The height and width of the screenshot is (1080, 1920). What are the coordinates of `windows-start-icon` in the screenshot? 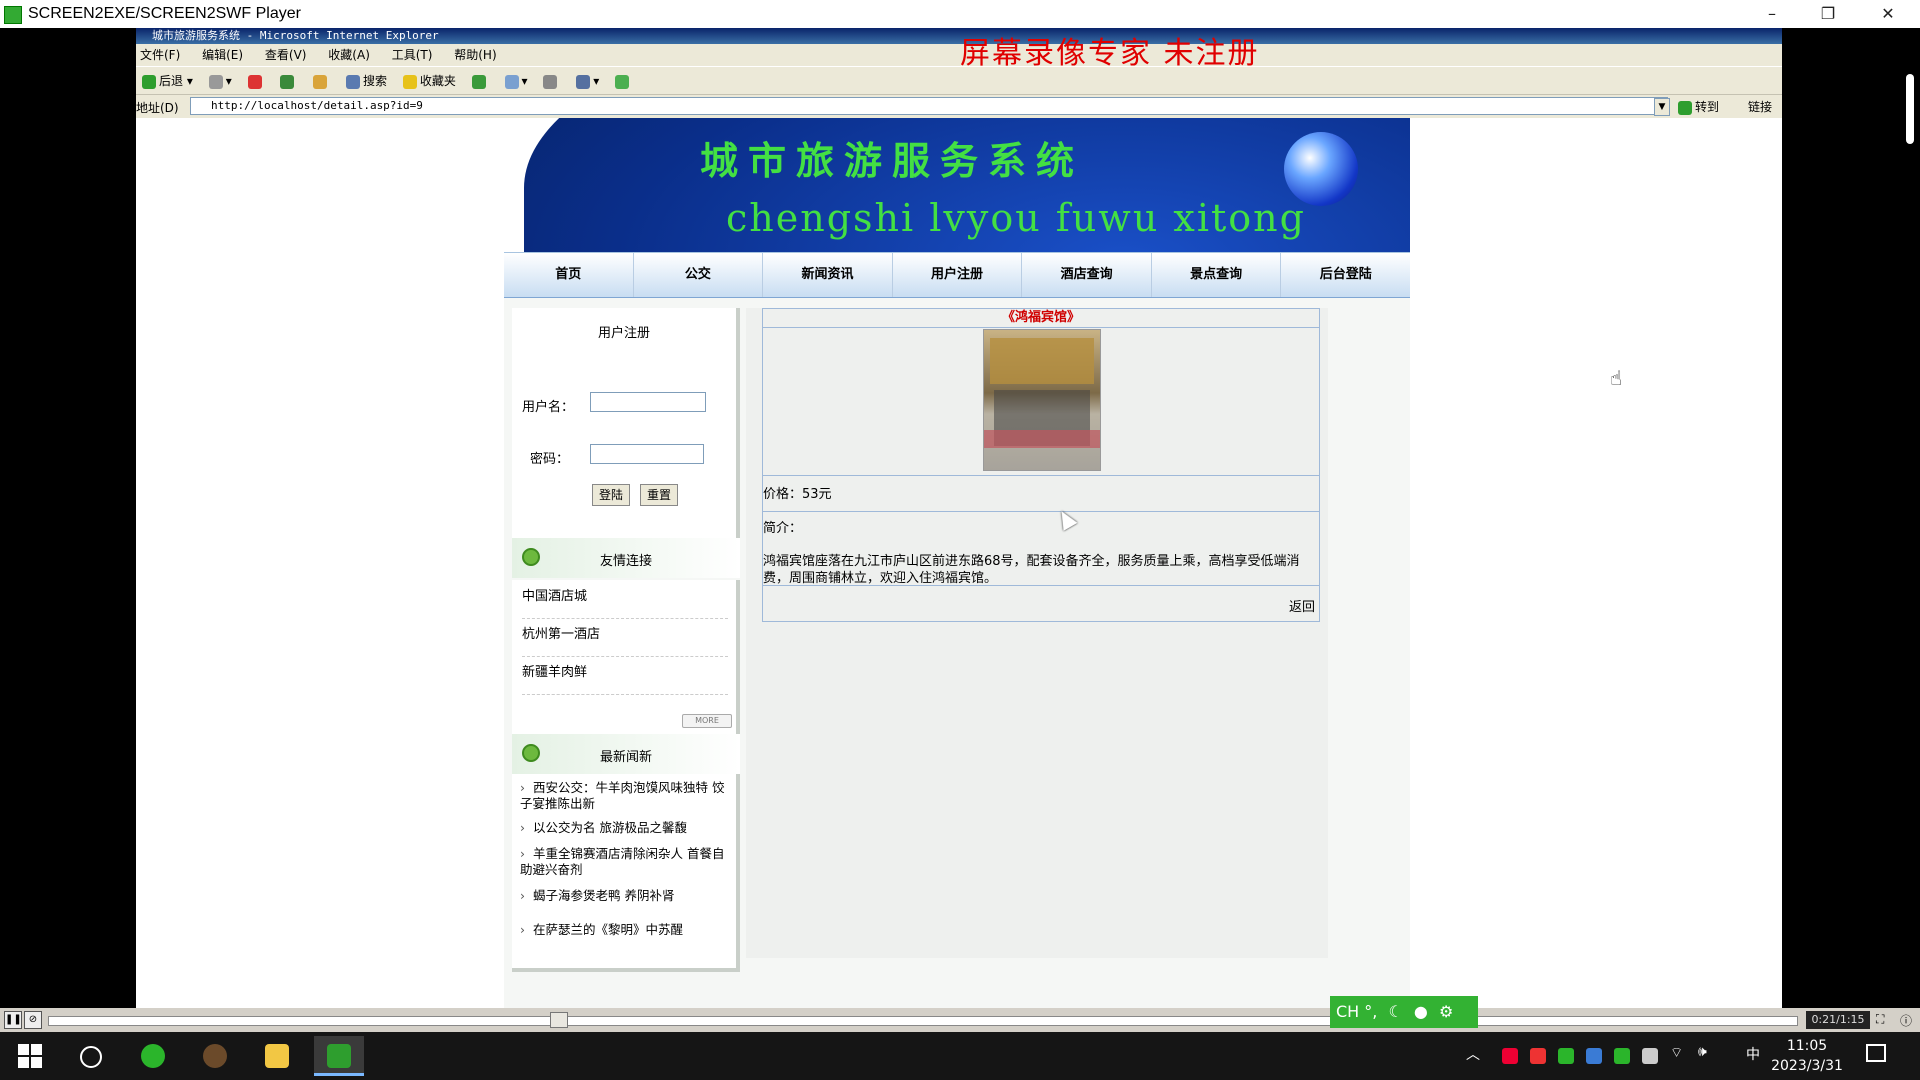 It's located at (30, 1056).